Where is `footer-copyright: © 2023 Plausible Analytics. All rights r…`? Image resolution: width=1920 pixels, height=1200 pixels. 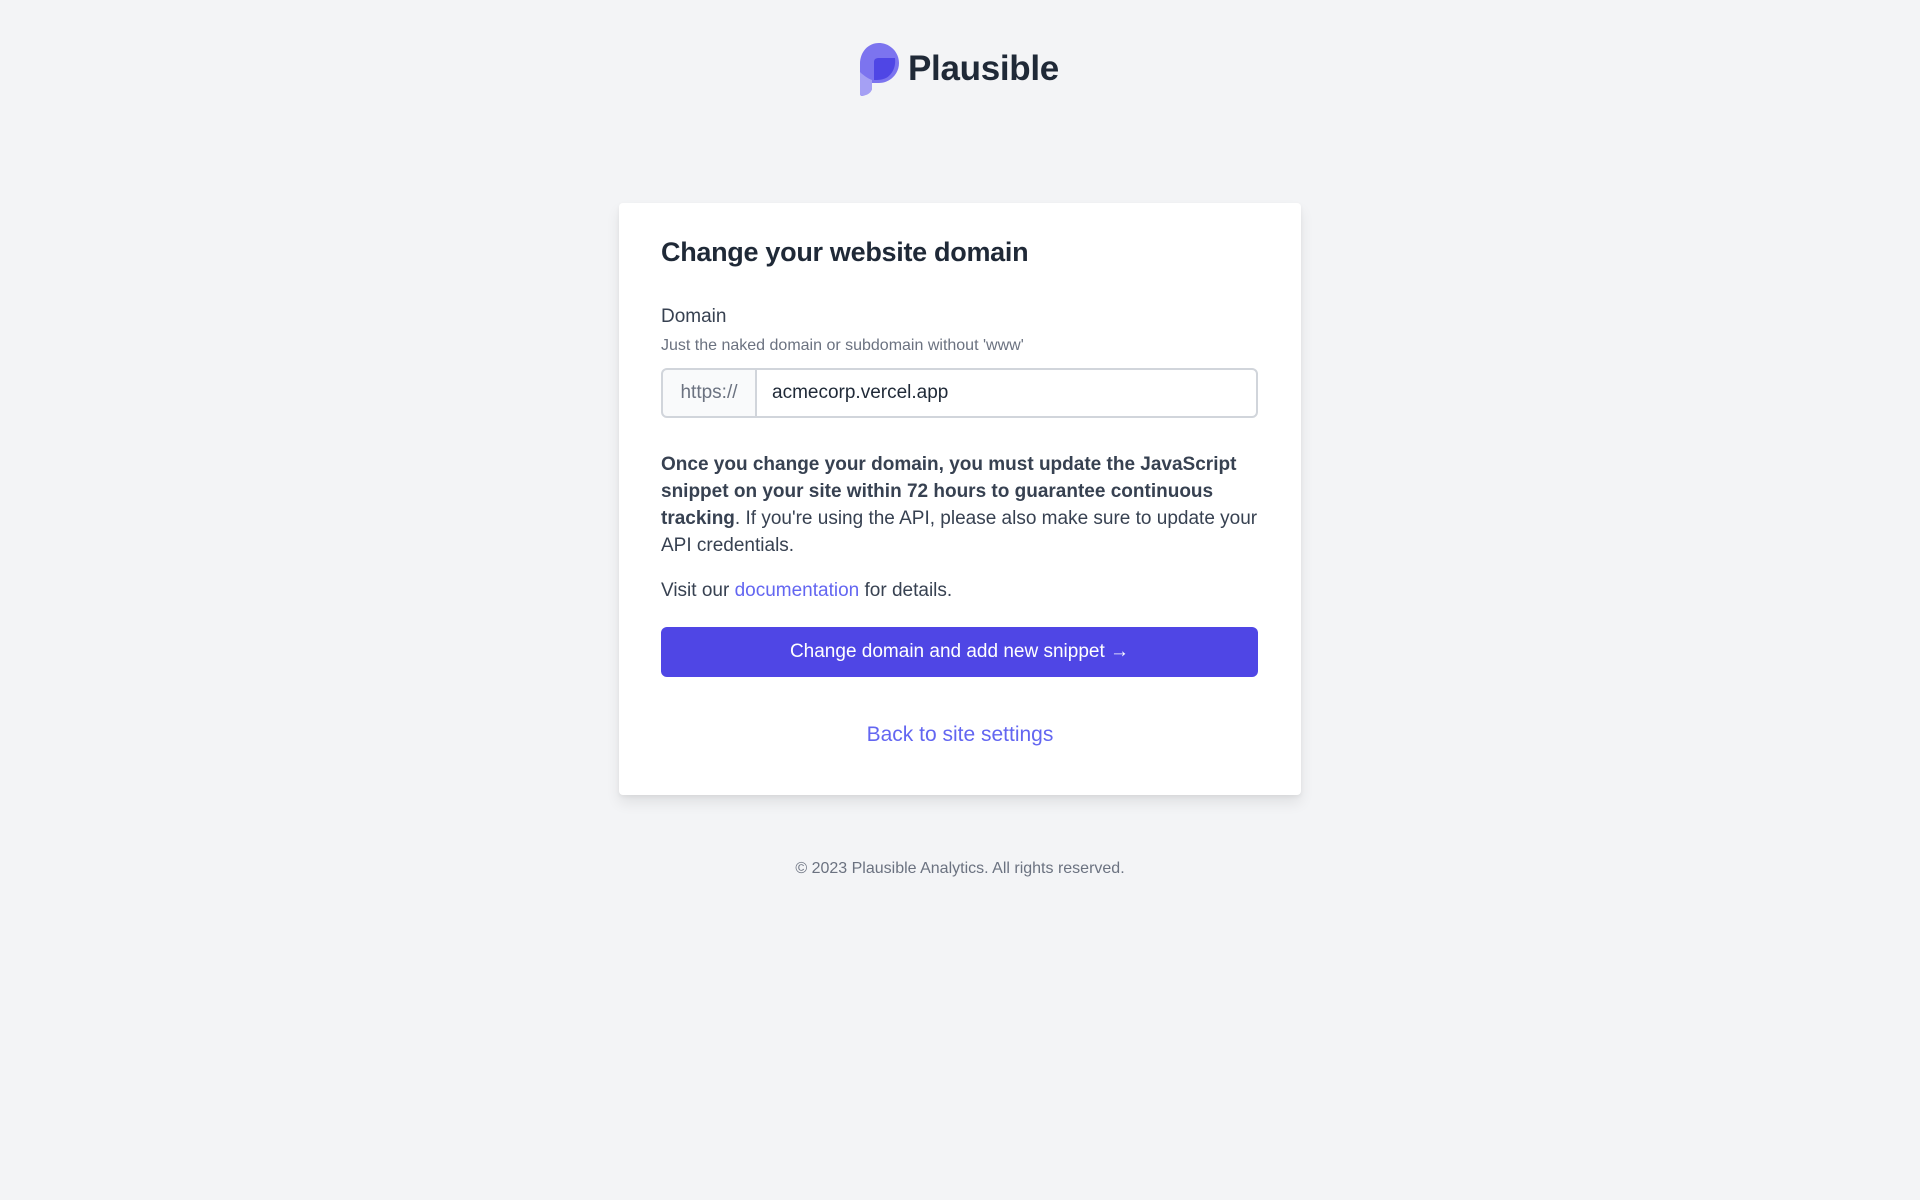
footer-copyright: © 2023 Plausible Analytics. All rights r… is located at coordinates (960, 868).